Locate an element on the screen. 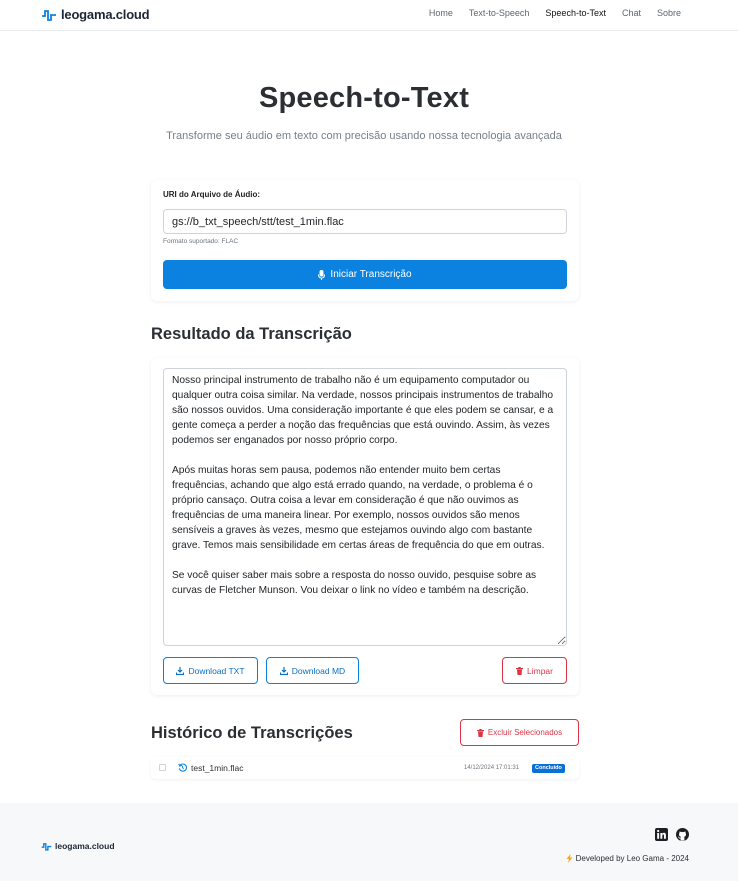 This screenshot has height=881, width=738. delete-selected-label: Excluir Selecionados is located at coordinates (525, 732).